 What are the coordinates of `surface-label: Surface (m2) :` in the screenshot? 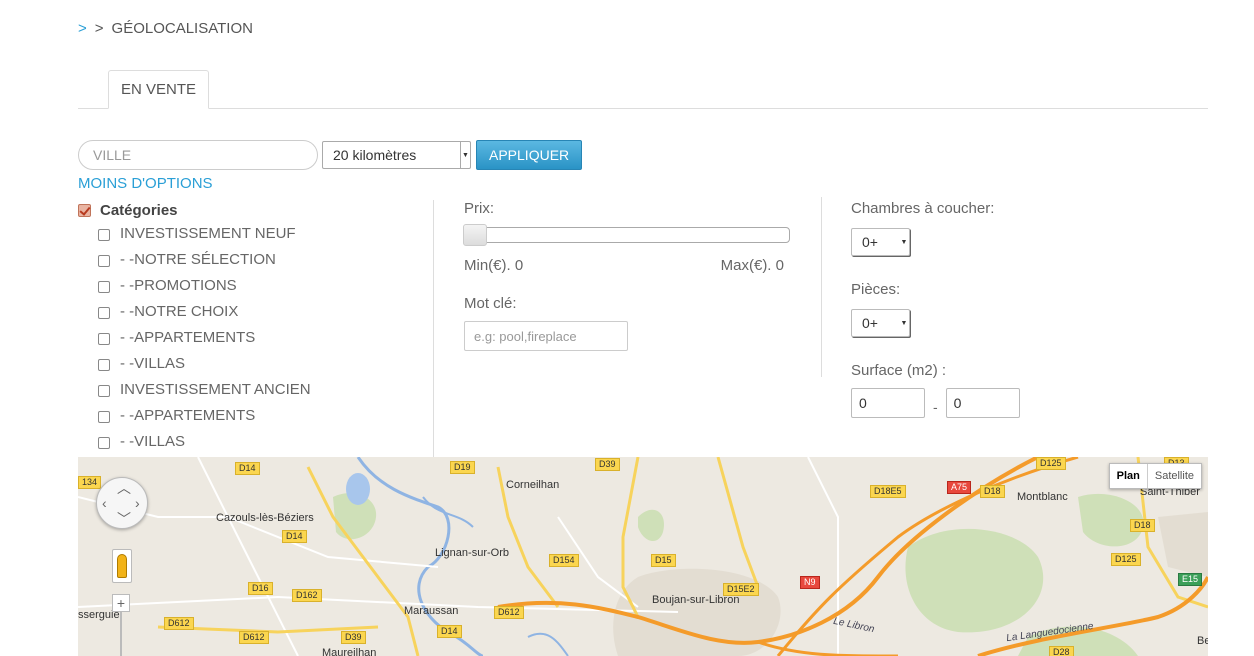 It's located at (899, 370).